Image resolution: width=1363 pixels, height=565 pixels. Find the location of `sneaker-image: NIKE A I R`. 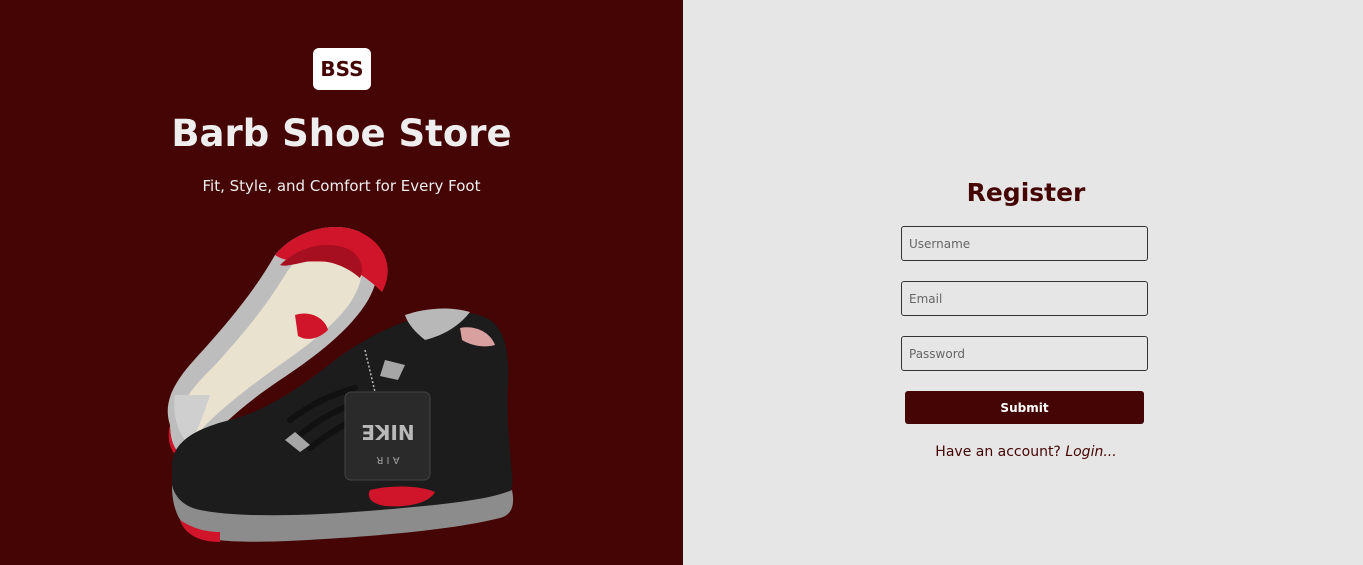

sneaker-image: NIKE A I R is located at coordinates (340, 384).